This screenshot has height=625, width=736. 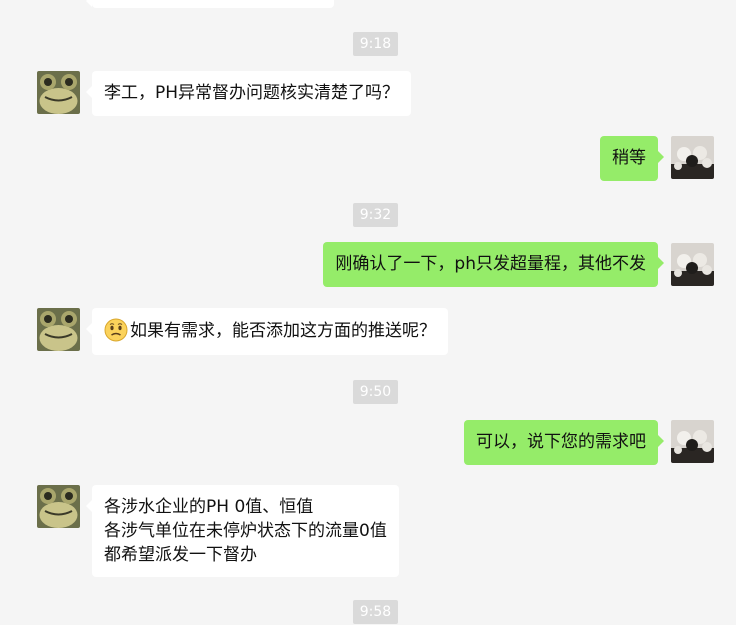 I want to click on message-bubble-partial, so click(x=210, y=4).